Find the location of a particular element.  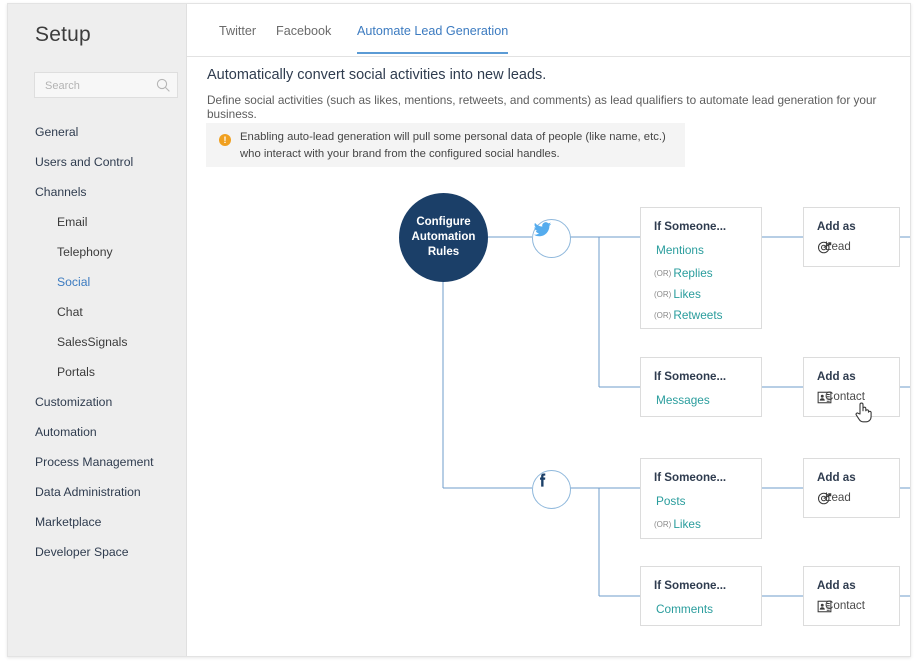

activity-label: Comments is located at coordinates (685, 609).